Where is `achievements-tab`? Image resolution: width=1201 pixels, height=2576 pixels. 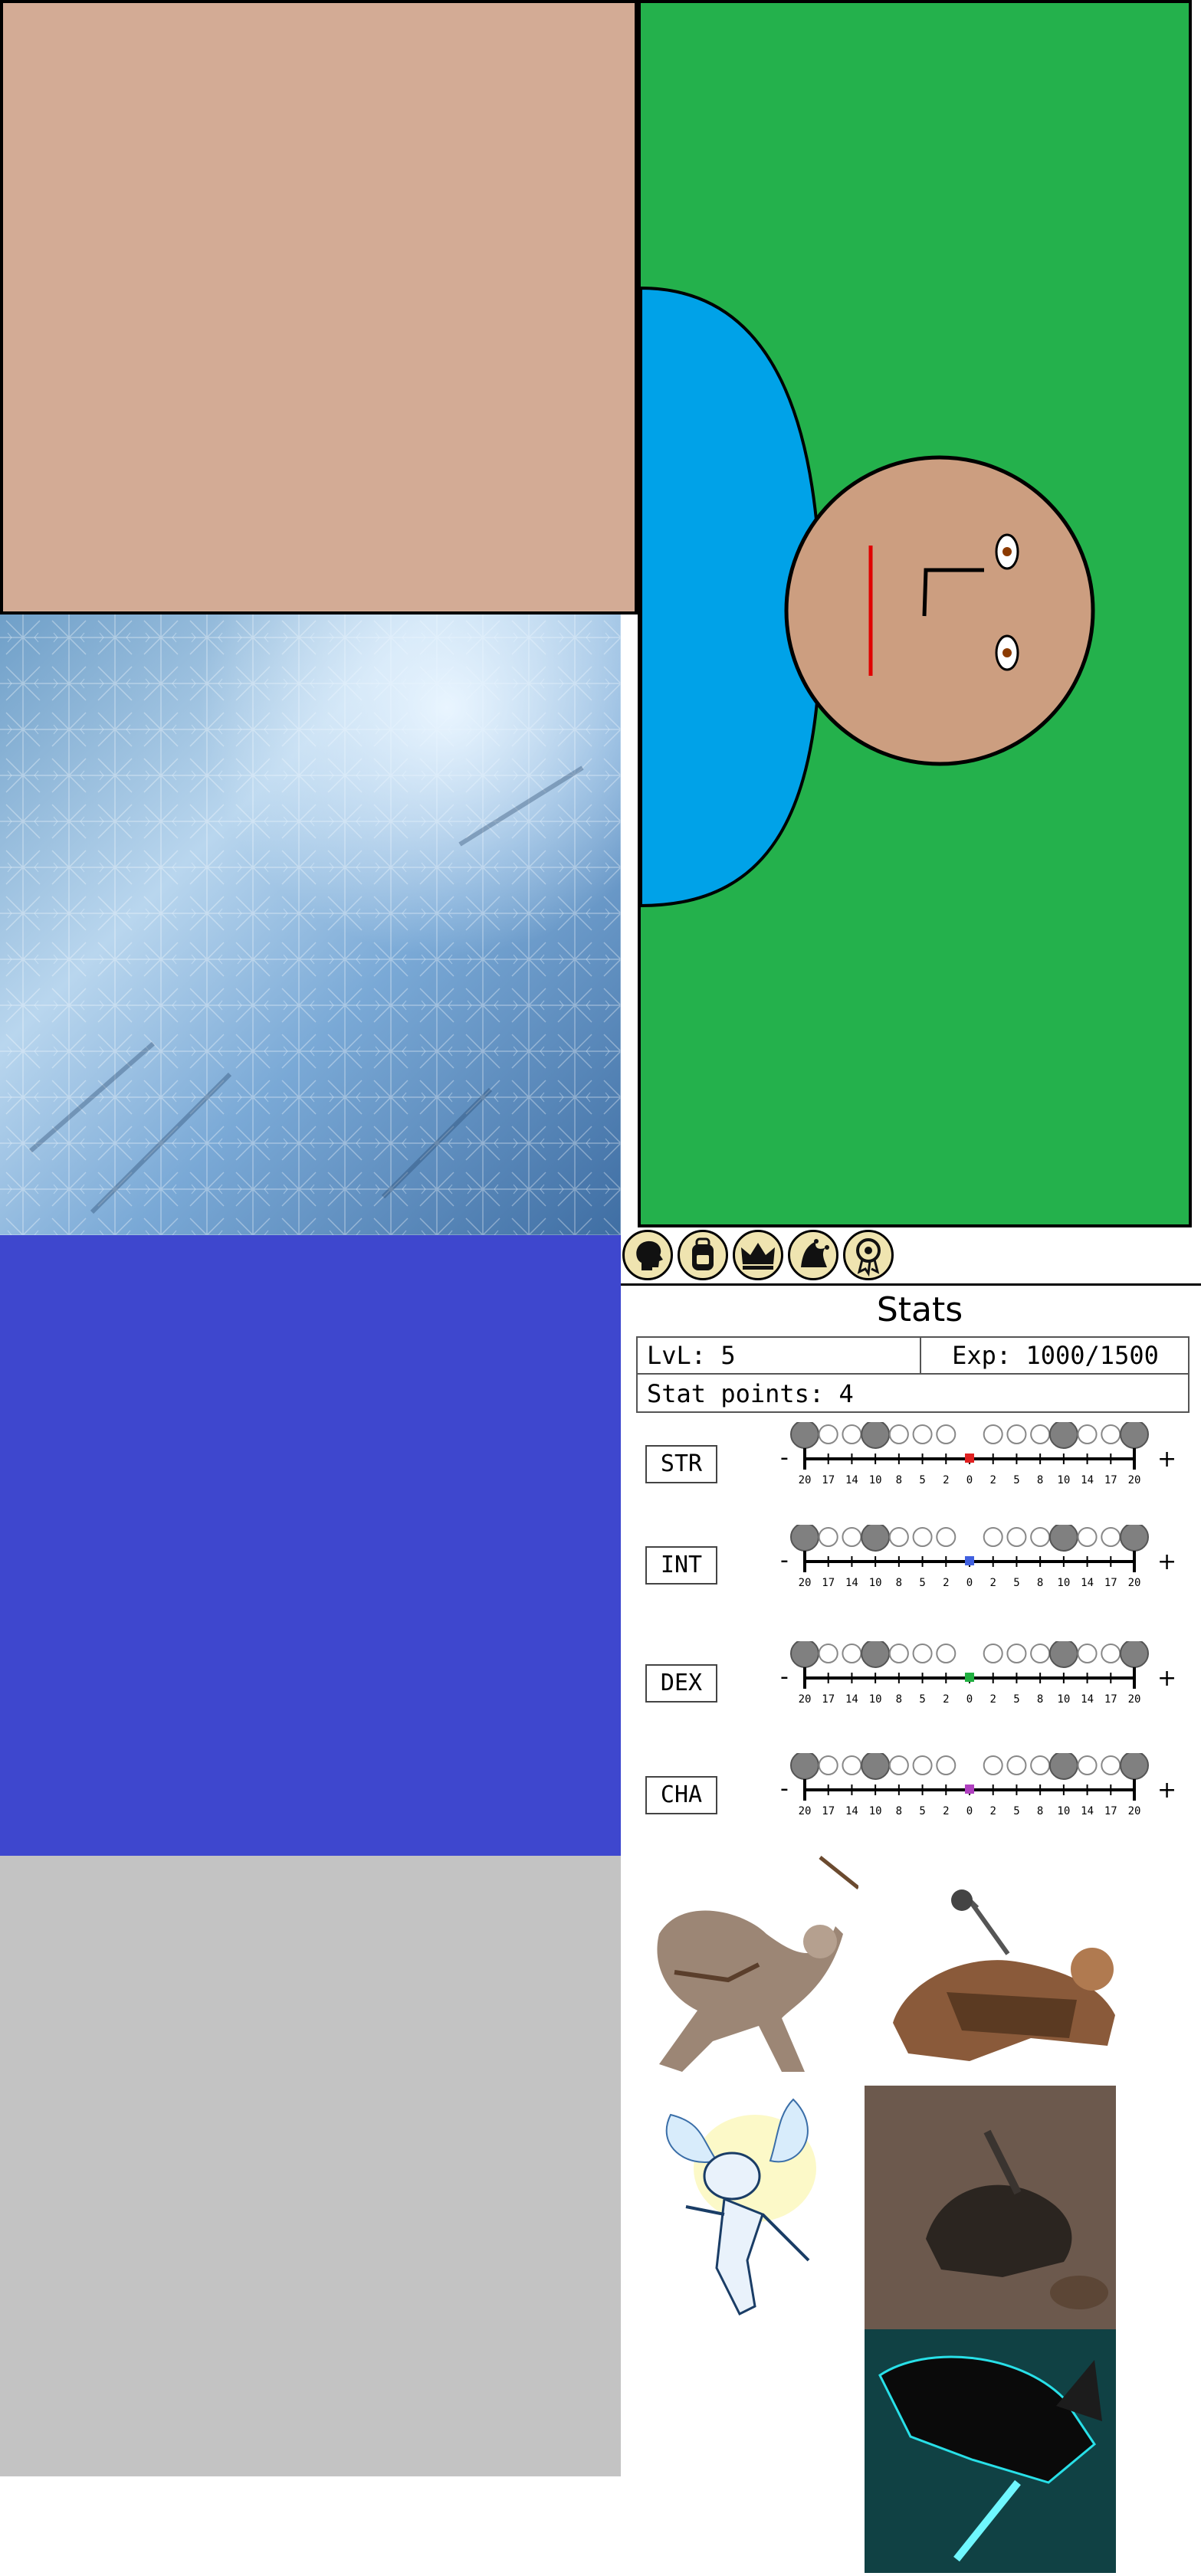
achievements-tab is located at coordinates (868, 1255).